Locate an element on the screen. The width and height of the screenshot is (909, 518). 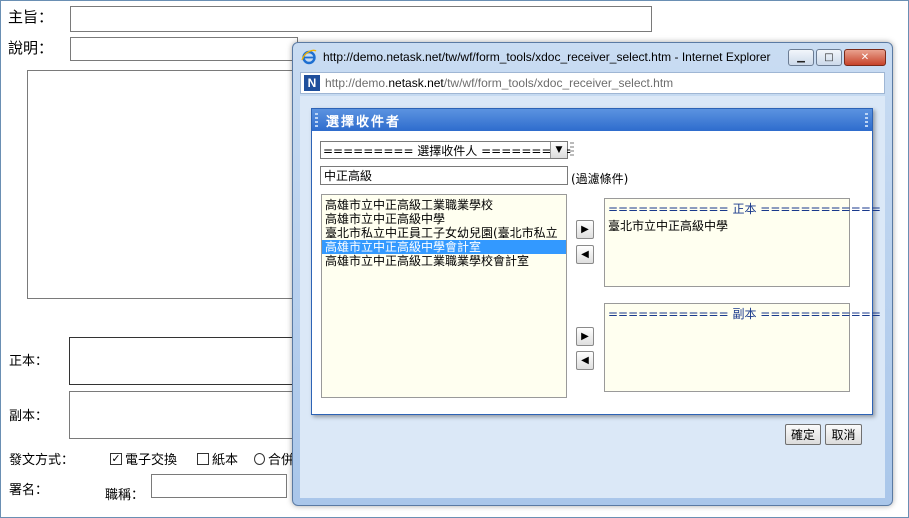
site-favicon: N is located at coordinates (312, 83).